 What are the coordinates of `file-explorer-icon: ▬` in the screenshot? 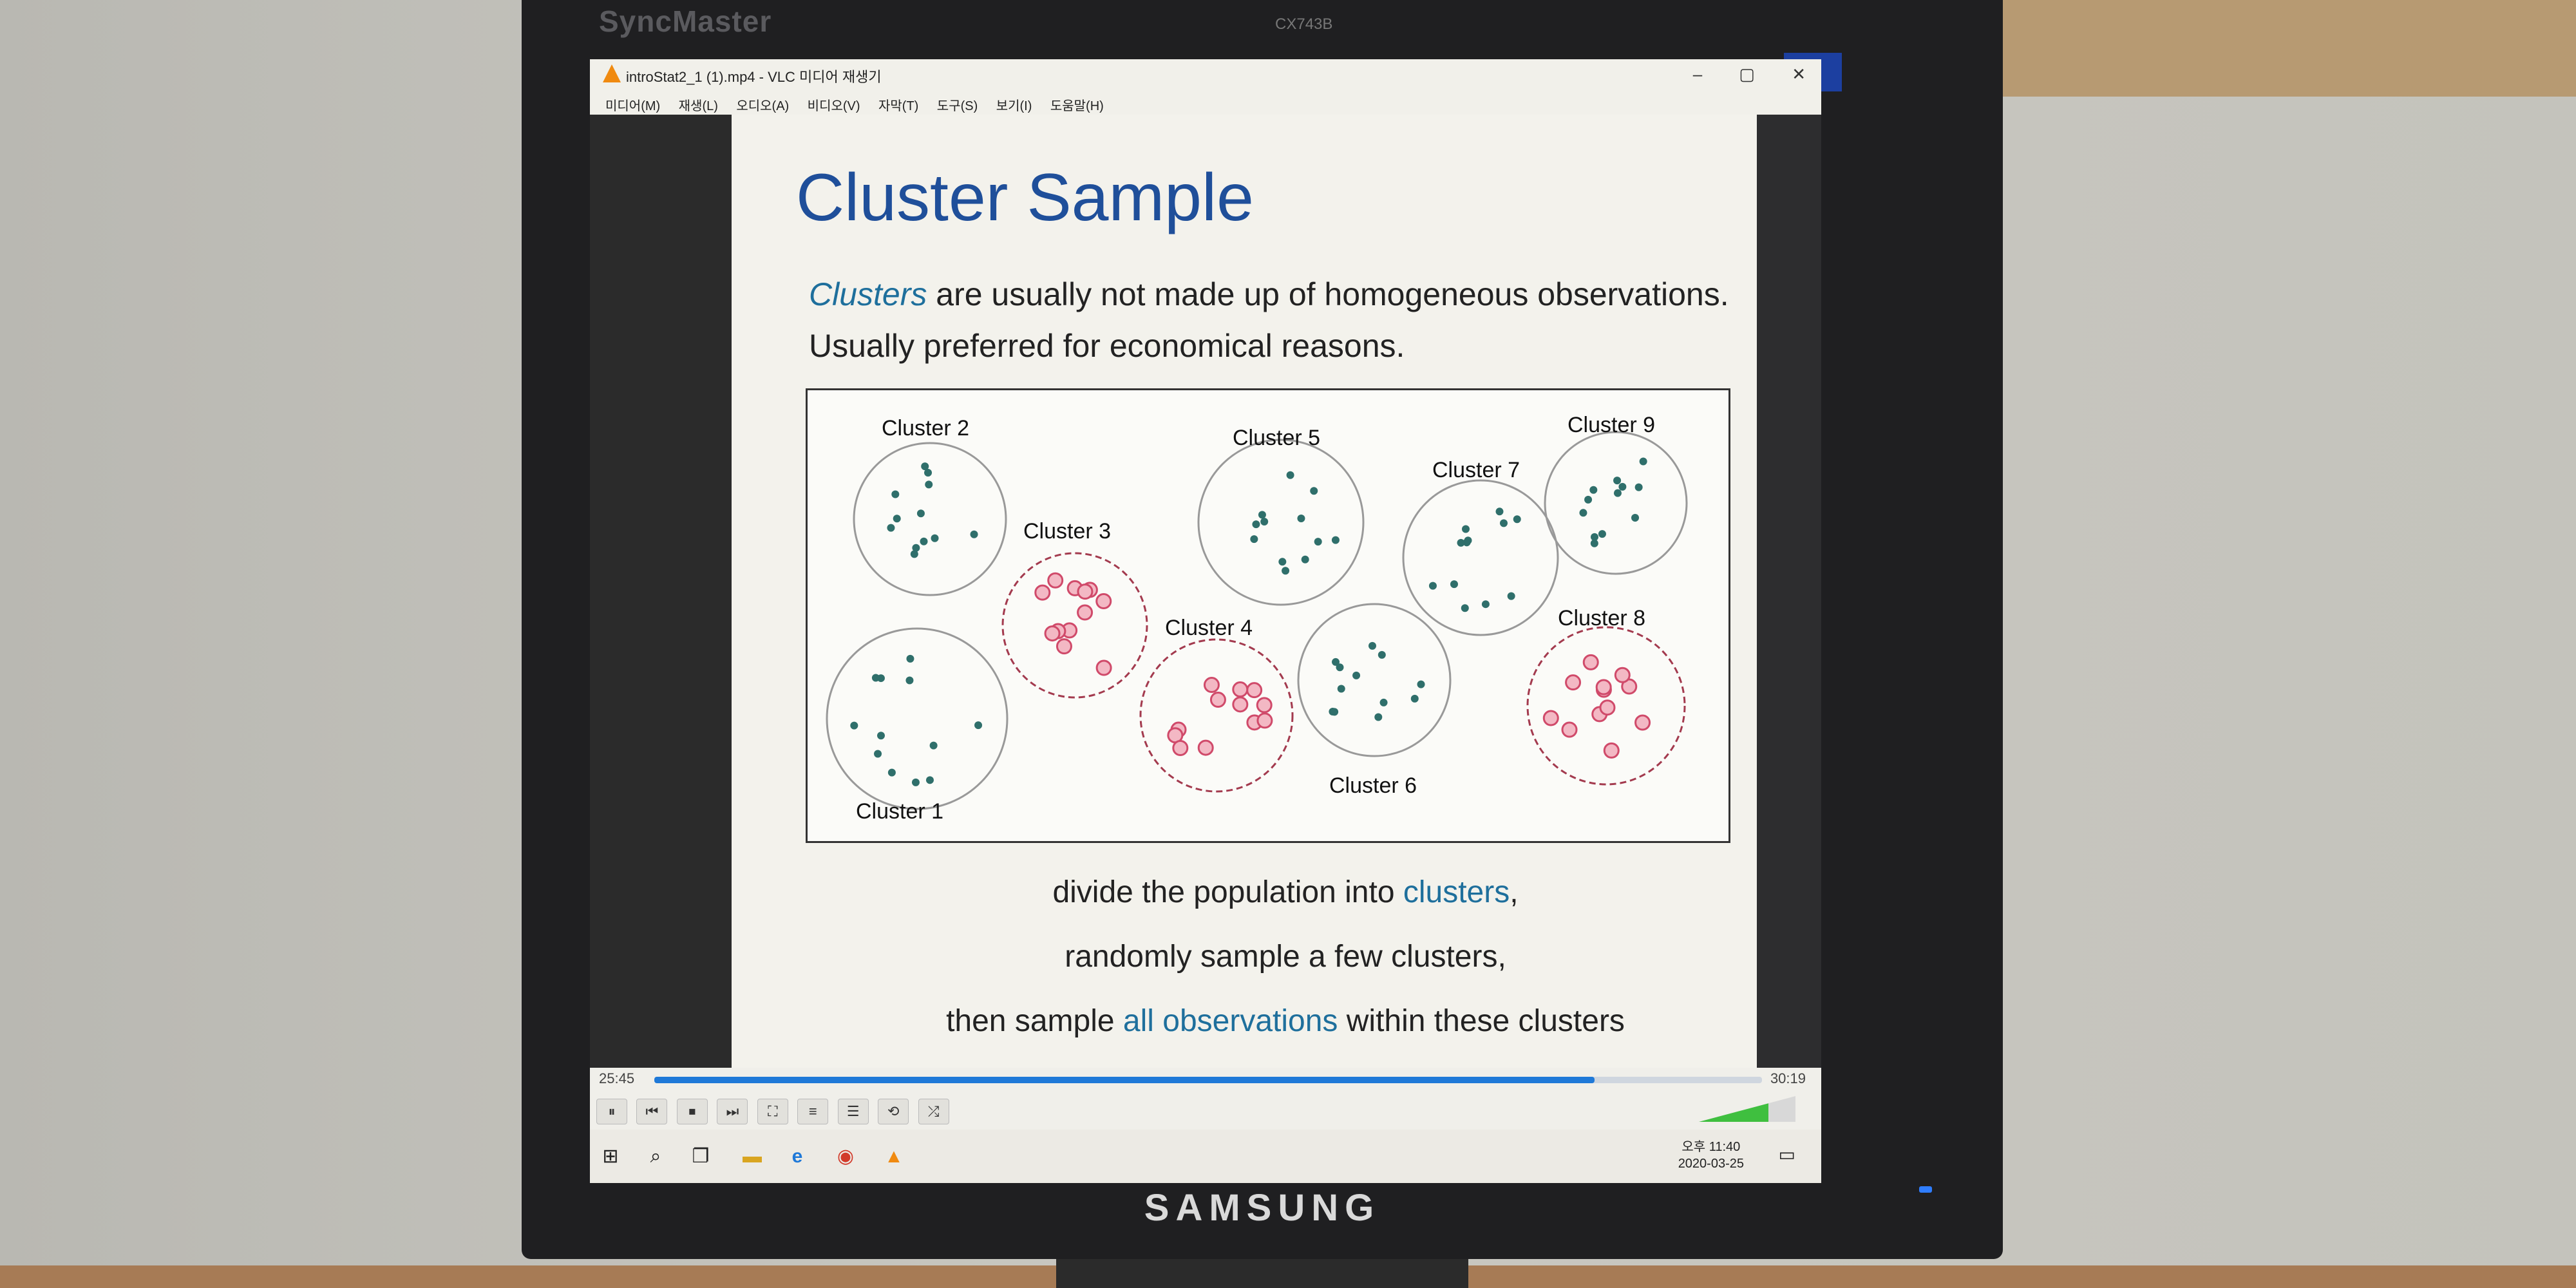 It's located at (752, 1157).